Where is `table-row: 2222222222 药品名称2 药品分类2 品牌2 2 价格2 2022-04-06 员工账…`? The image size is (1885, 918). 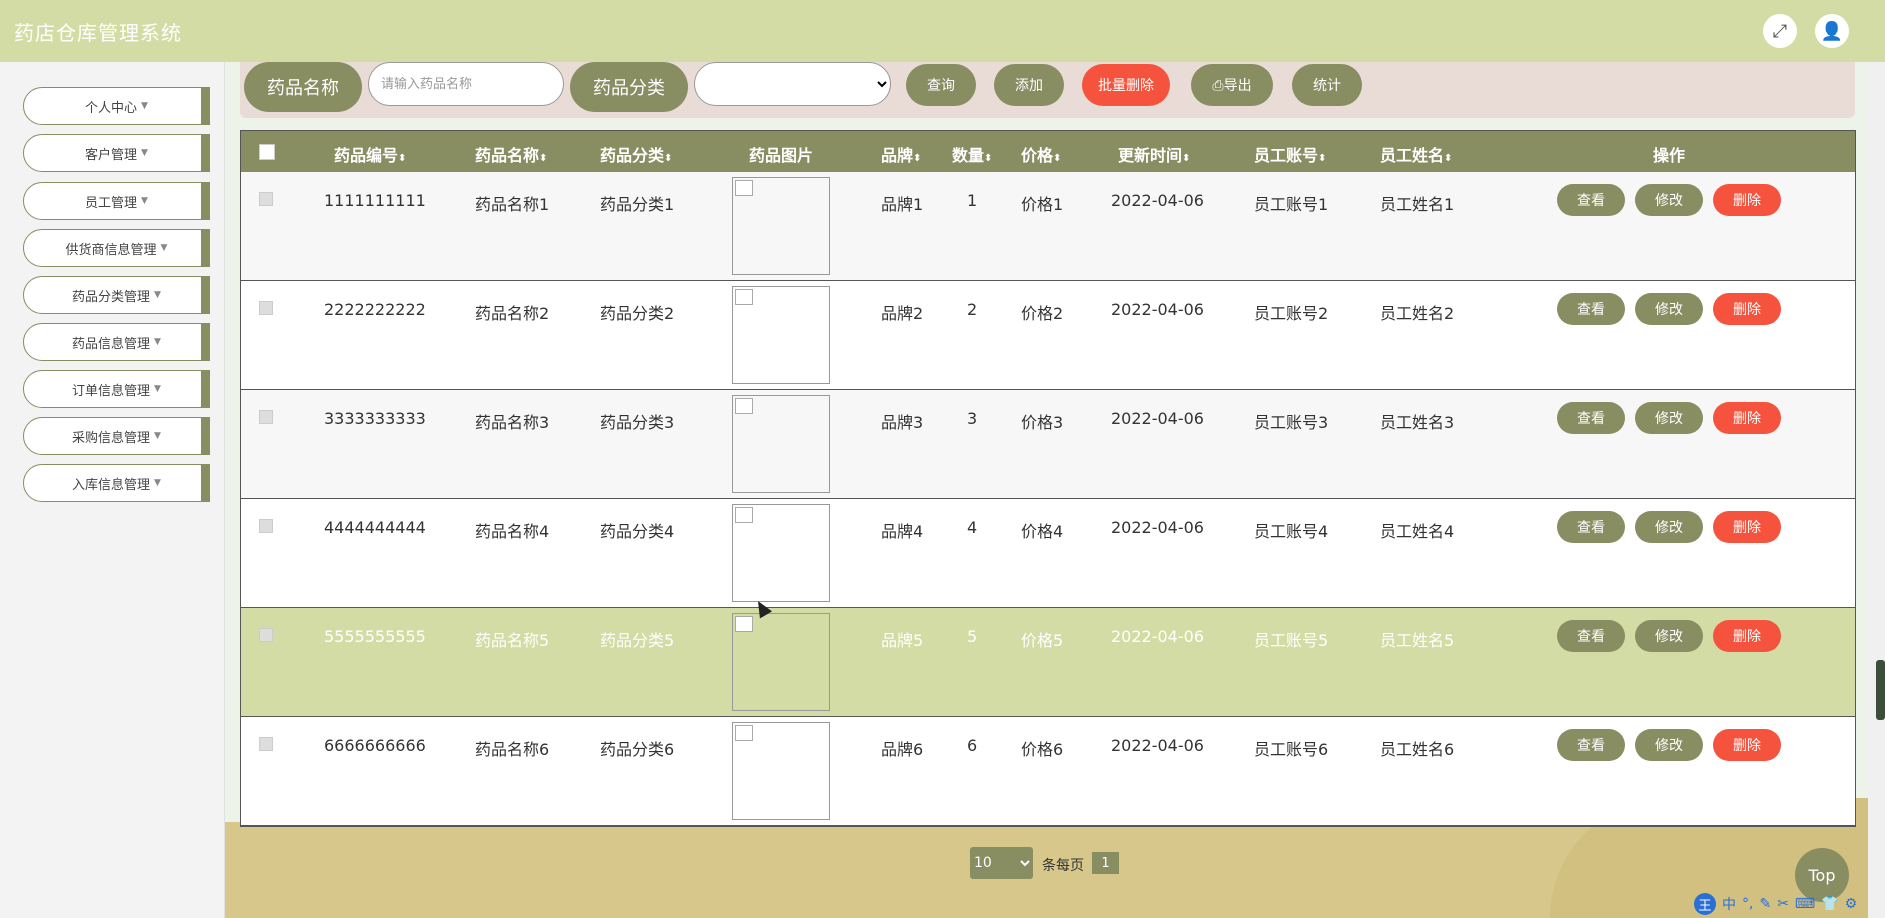 table-row: 2222222222 药品名称2 药品分类2 品牌2 2 价格2 2022-04-06 员工账… is located at coordinates (1048, 335).